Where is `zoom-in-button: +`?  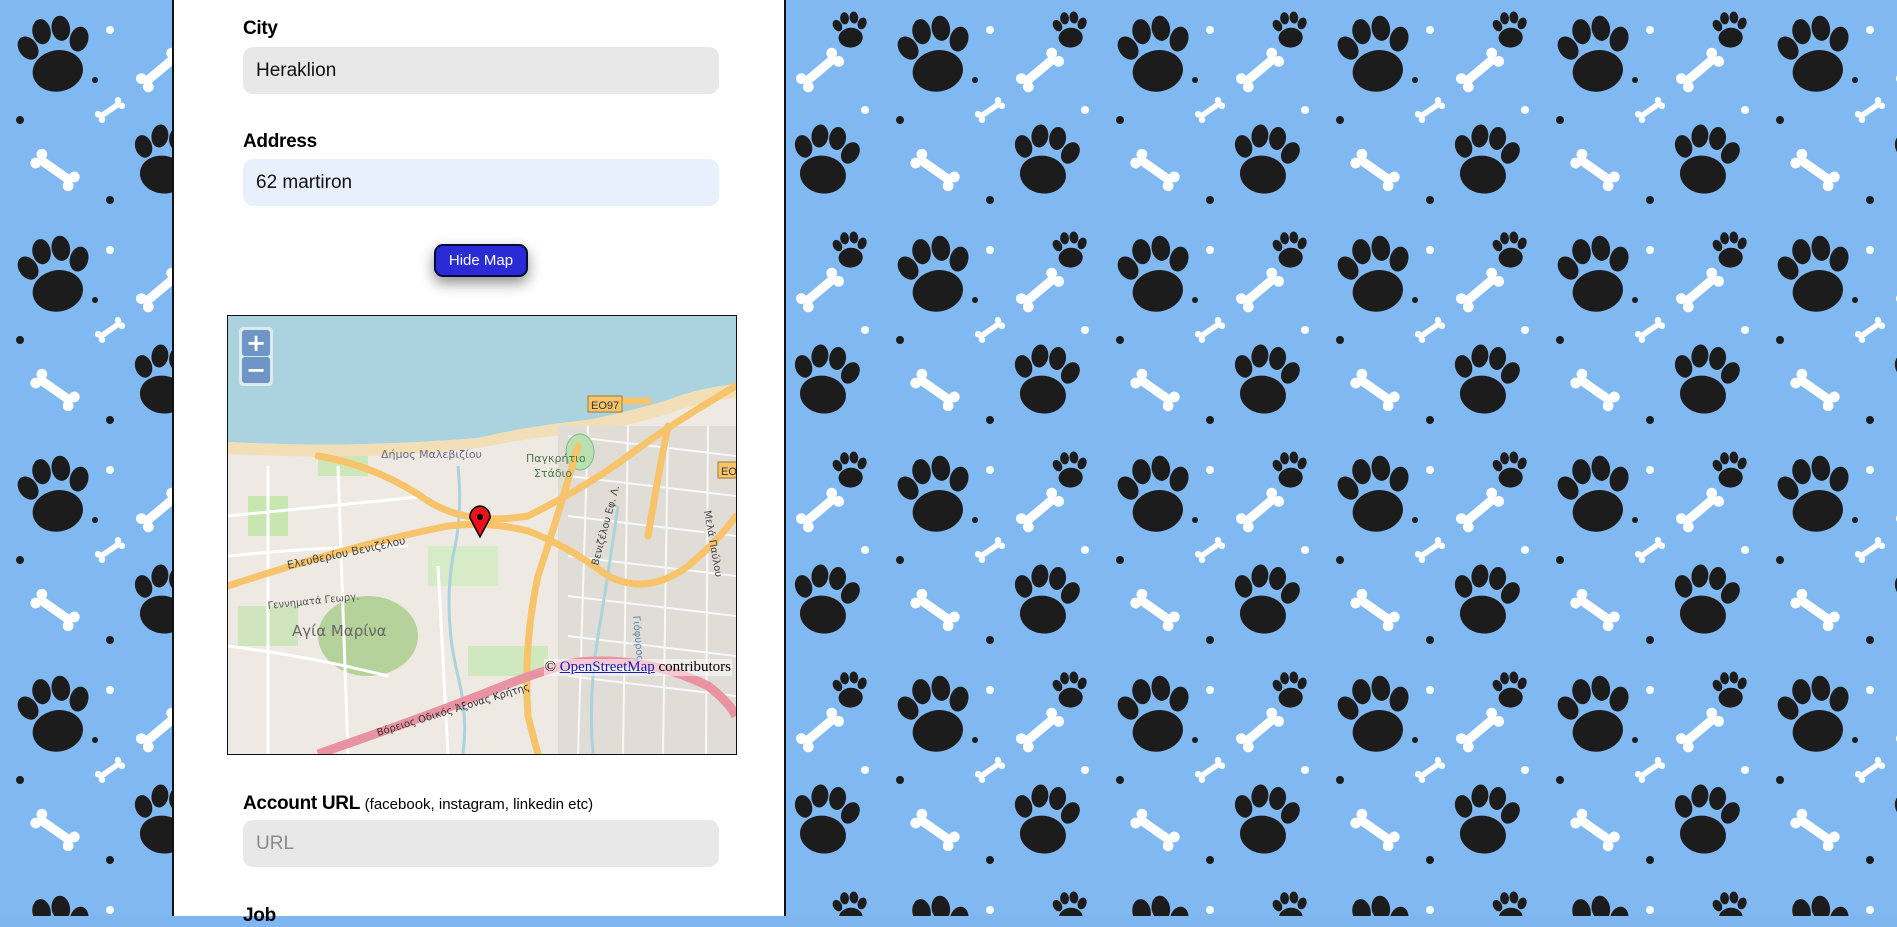 zoom-in-button: + is located at coordinates (256, 343).